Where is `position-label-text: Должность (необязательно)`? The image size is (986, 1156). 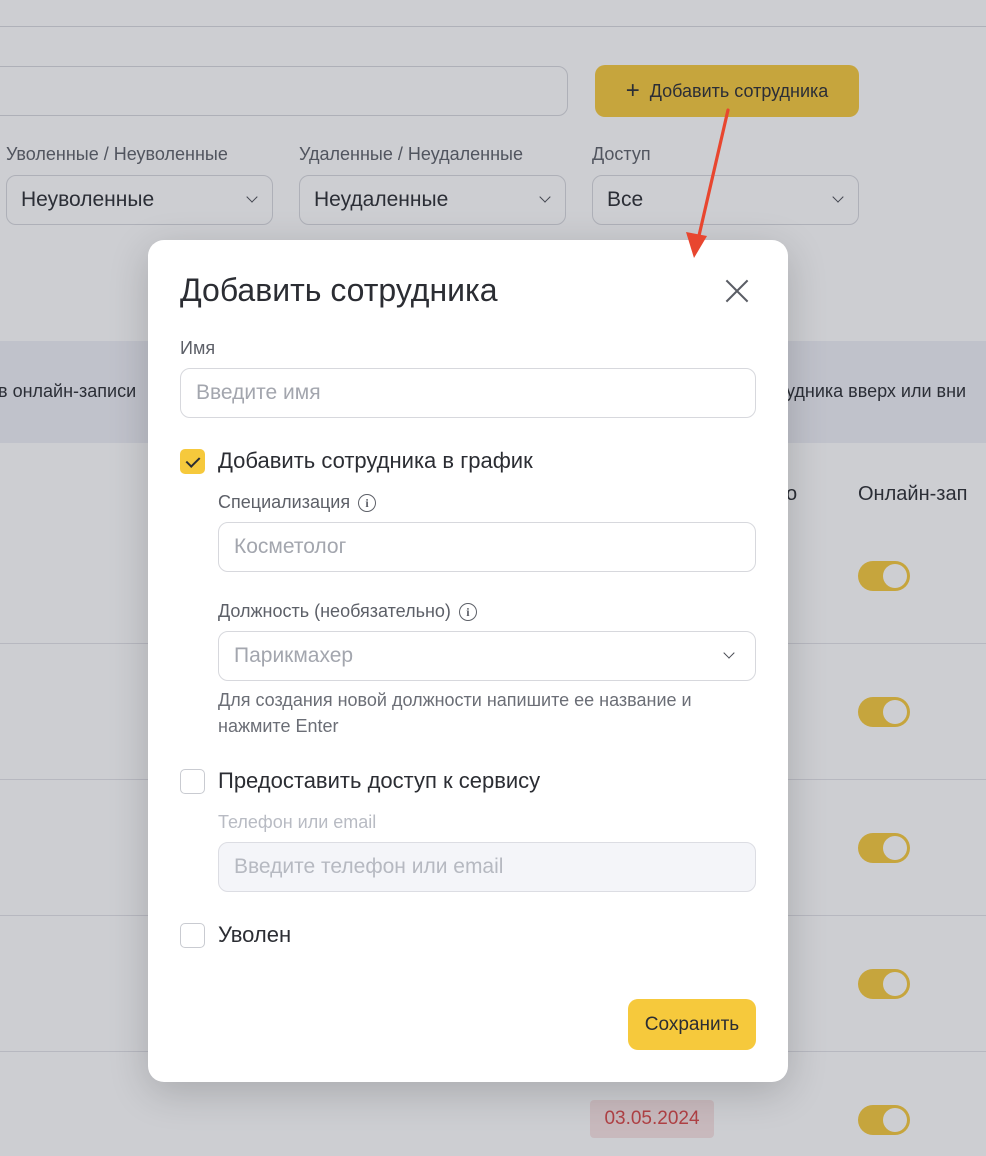 position-label-text: Должность (необязательно) is located at coordinates (334, 611).